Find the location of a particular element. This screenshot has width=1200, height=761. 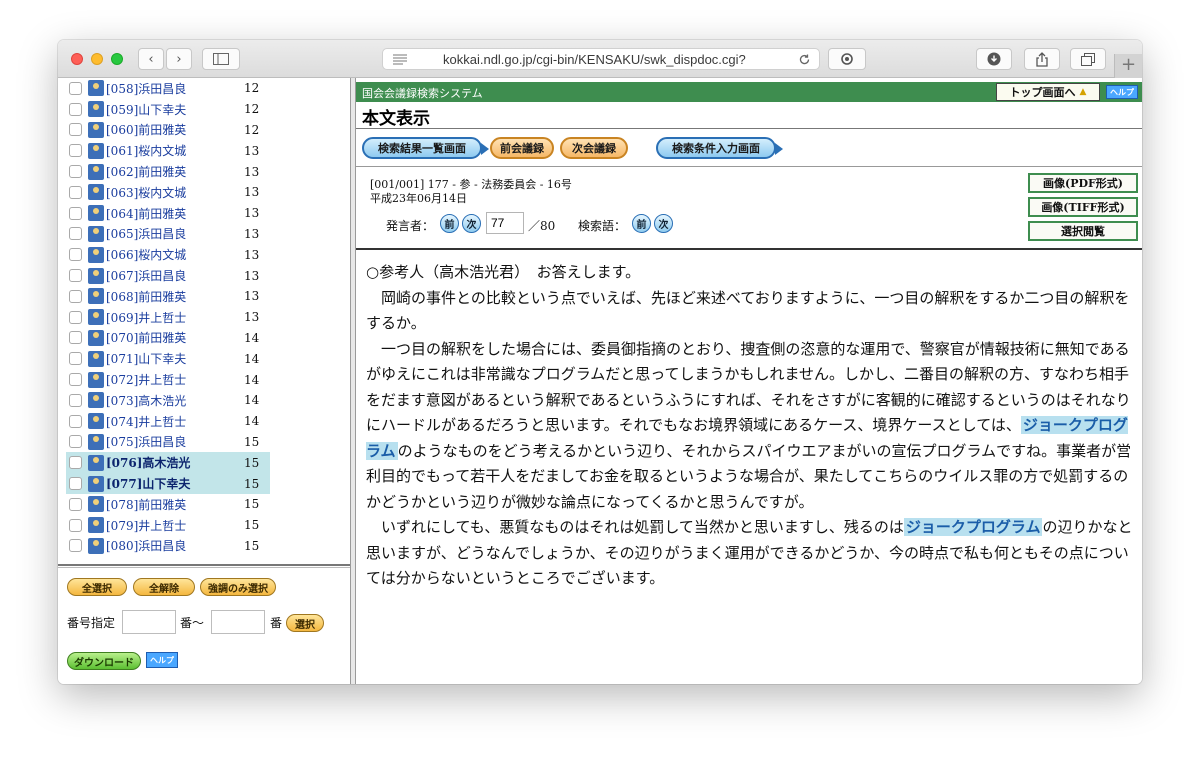

search-conditions-button: 検索条件入力画面 is located at coordinates (719, 148).